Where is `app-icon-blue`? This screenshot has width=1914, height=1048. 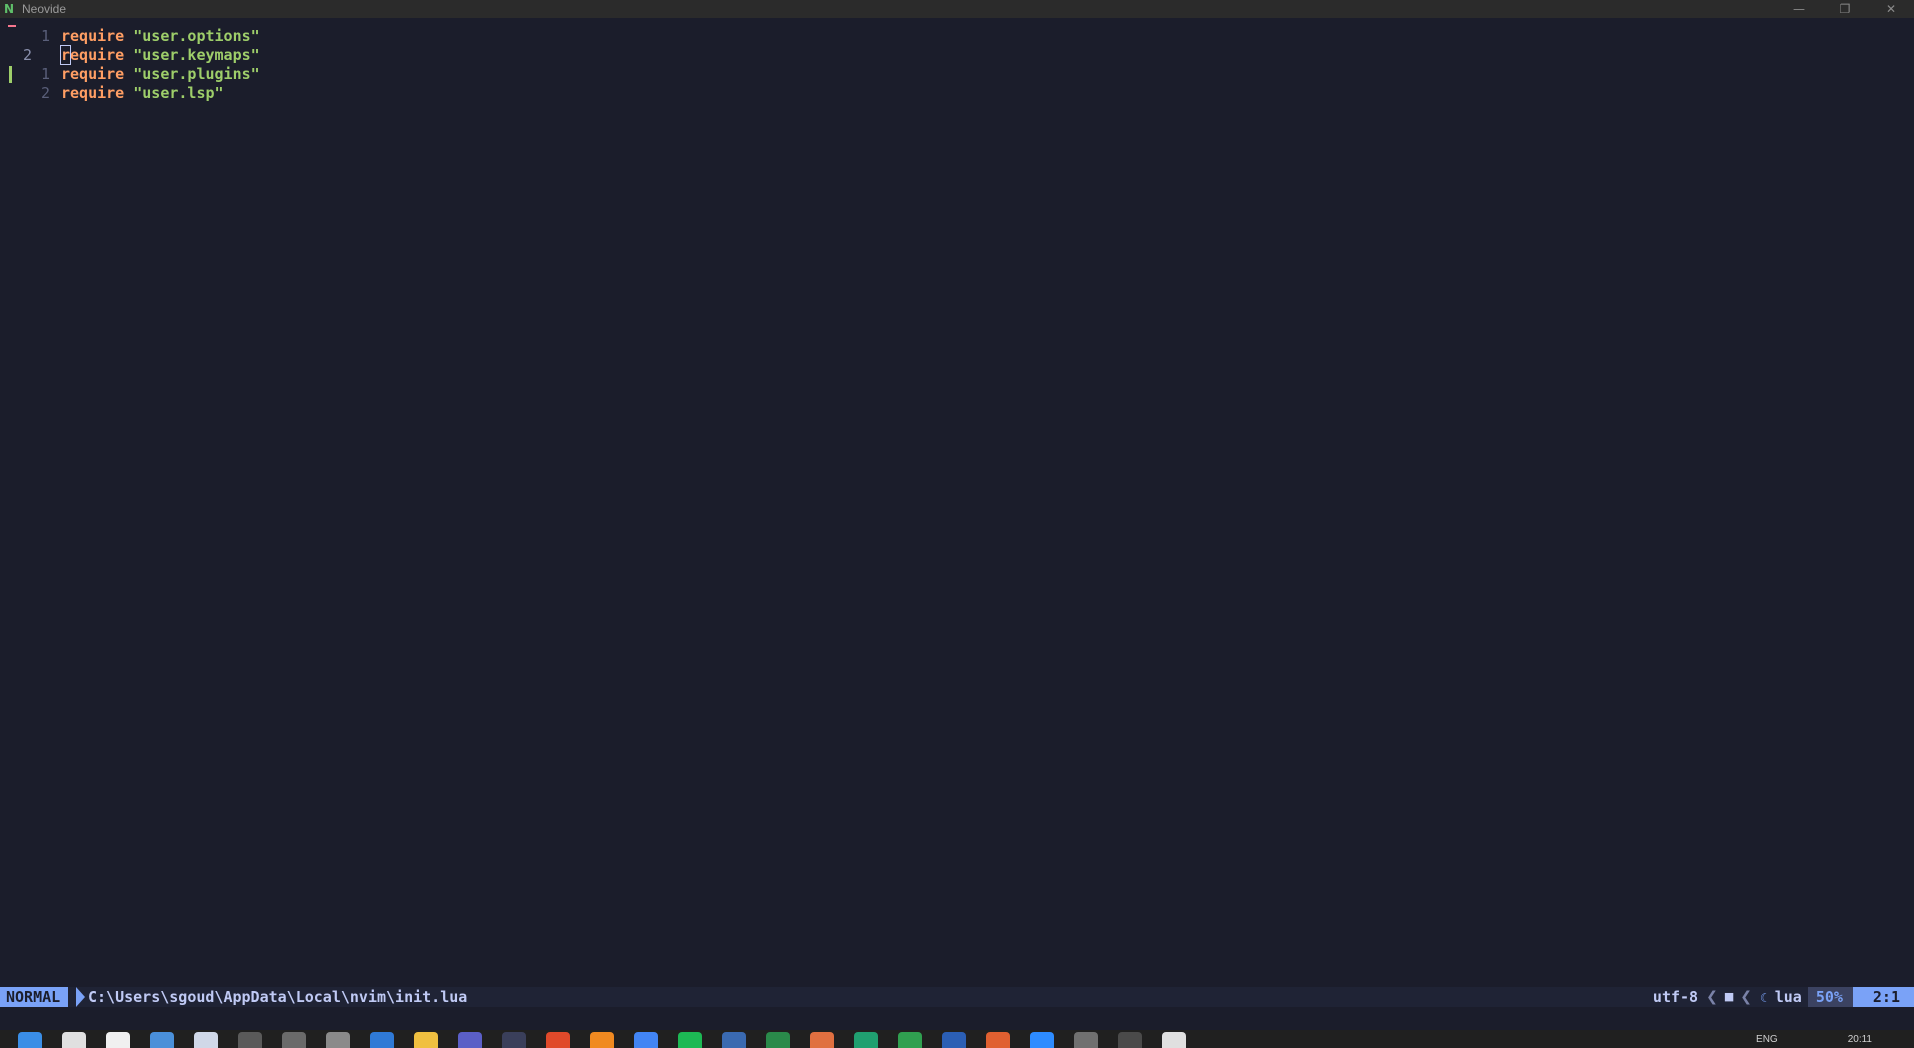 app-icon-blue is located at coordinates (734, 1040).